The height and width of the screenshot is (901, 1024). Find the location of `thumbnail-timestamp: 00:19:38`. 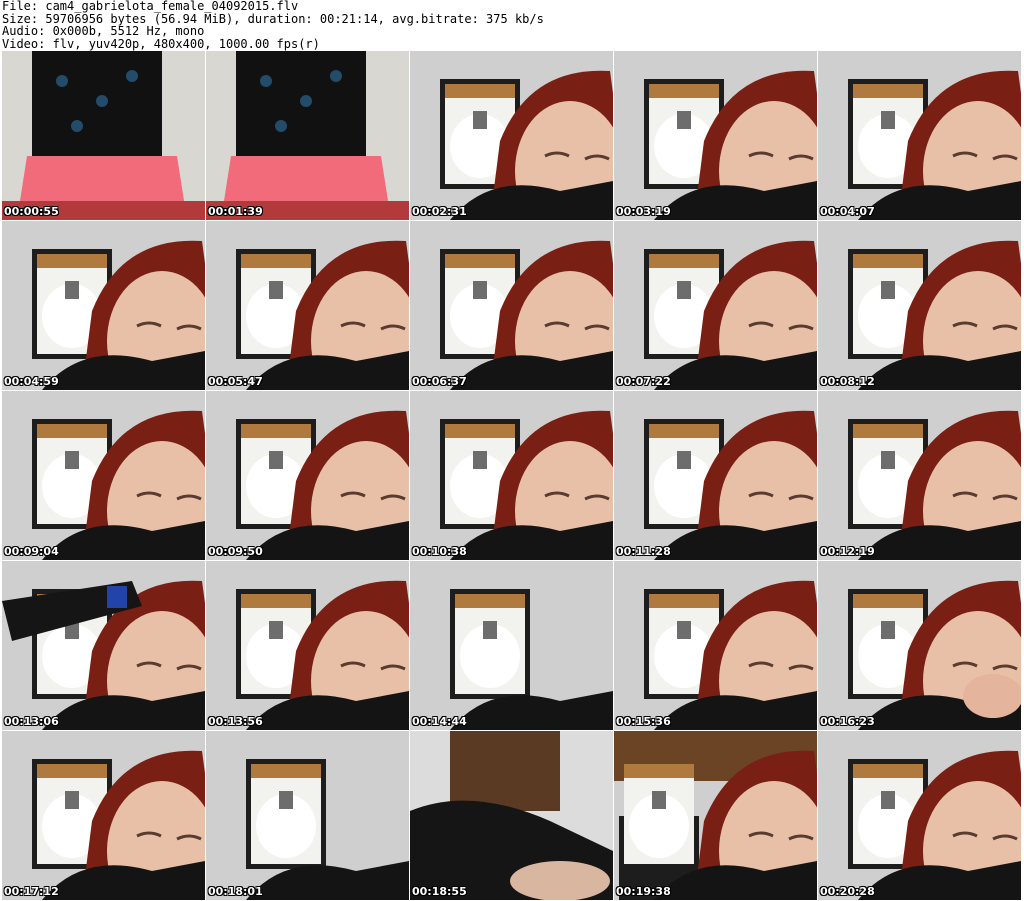

thumbnail-timestamp: 00:19:38 is located at coordinates (643, 891).